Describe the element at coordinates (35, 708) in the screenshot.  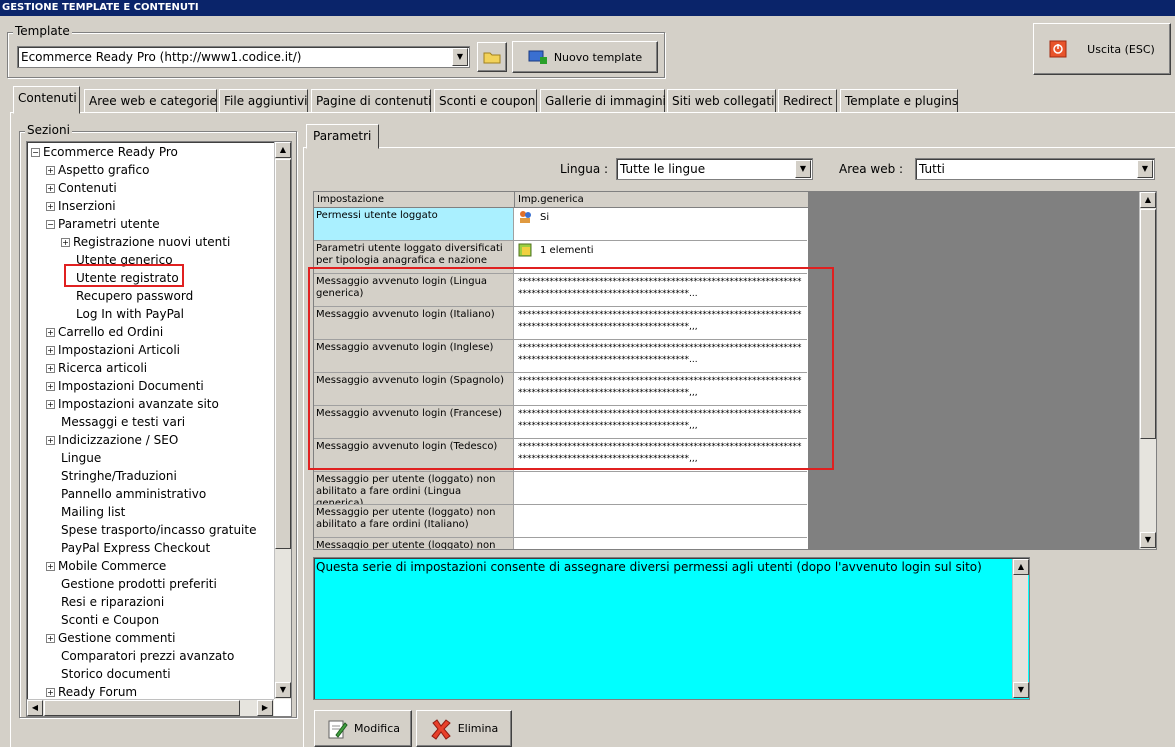
I see `scroll-left-icon: ◀` at that location.